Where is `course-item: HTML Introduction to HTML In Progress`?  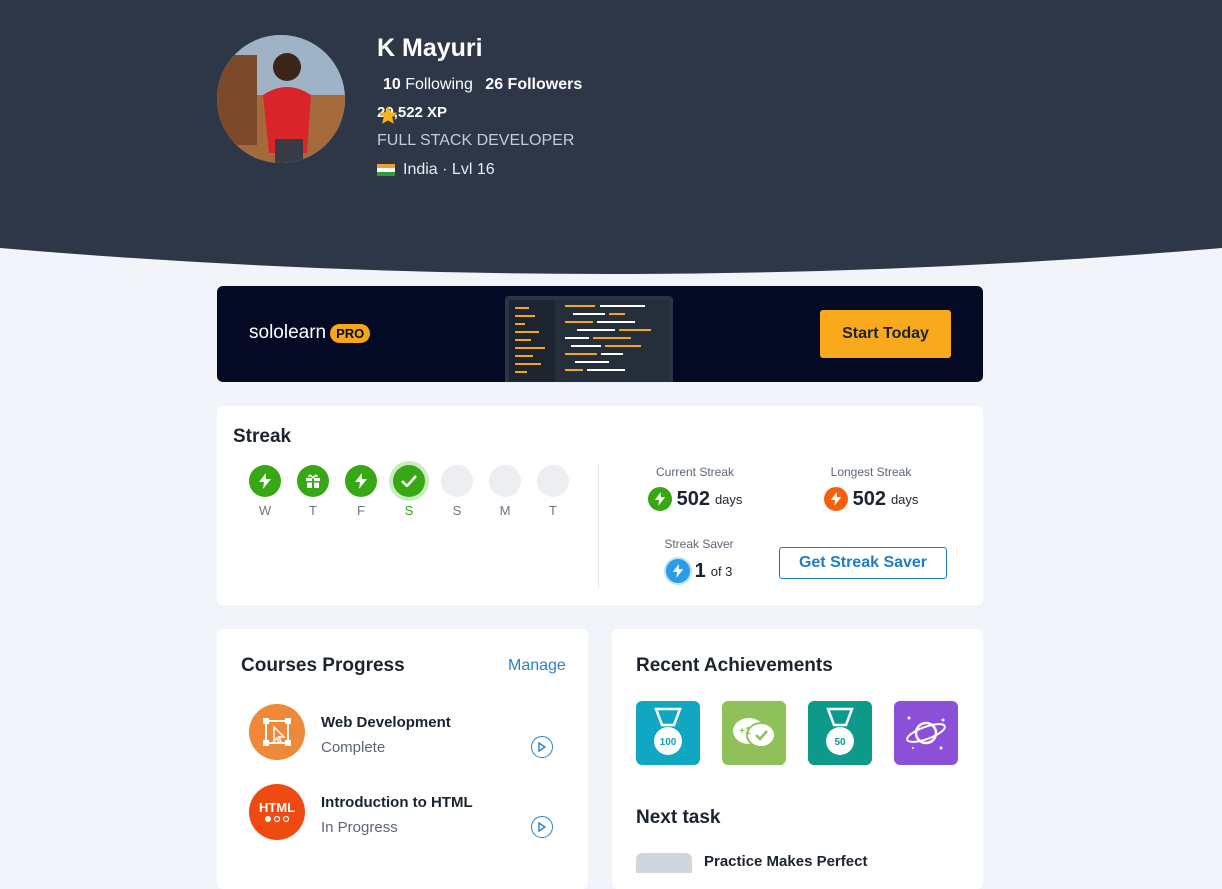 course-item: HTML Introduction to HTML In Progress is located at coordinates (404, 814).